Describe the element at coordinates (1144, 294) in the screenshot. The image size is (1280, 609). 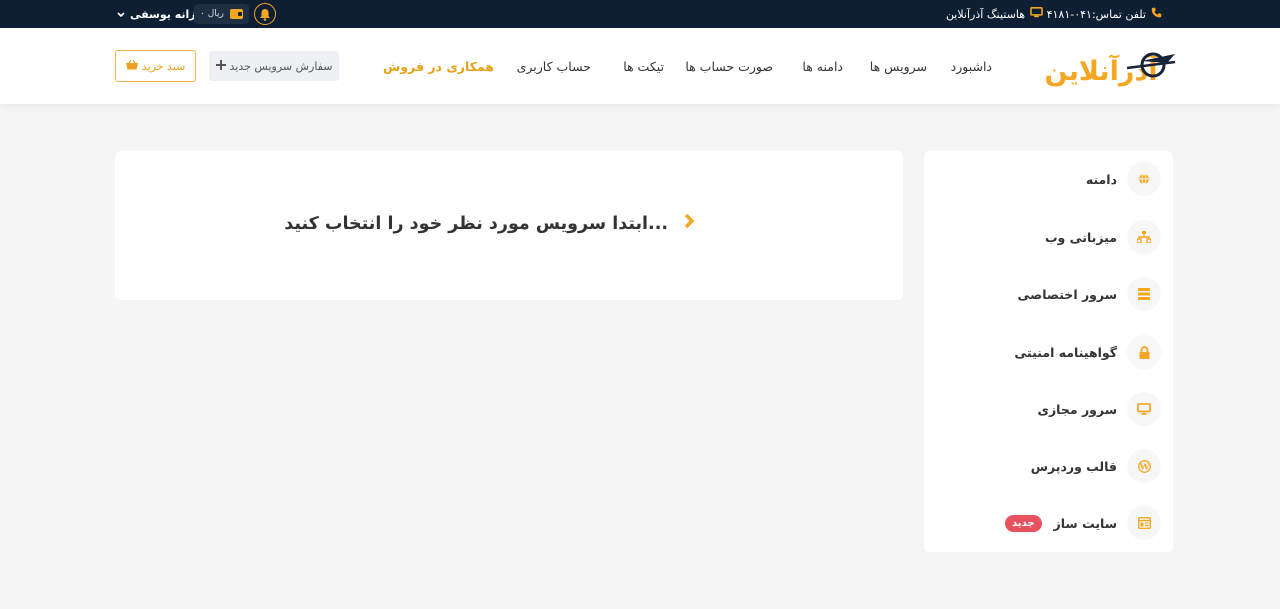
I see `server-icon` at that location.